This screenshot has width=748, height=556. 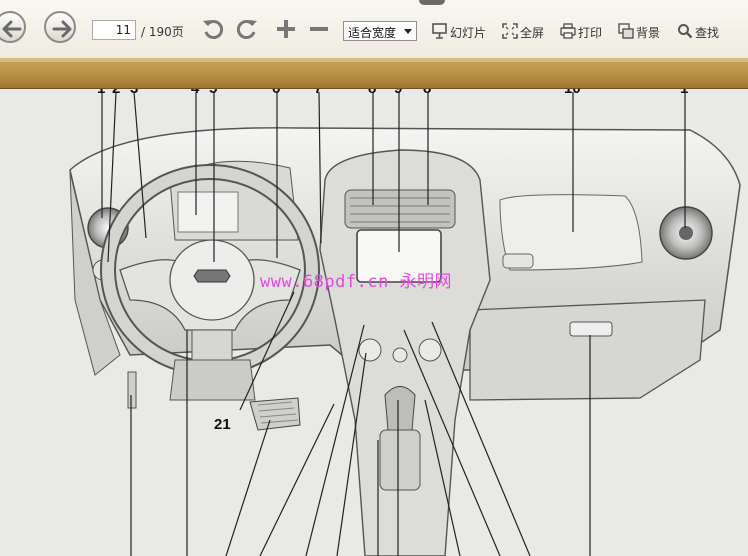 What do you see at coordinates (276, 93) in the screenshot?
I see `callout-label: 6` at bounding box center [276, 93].